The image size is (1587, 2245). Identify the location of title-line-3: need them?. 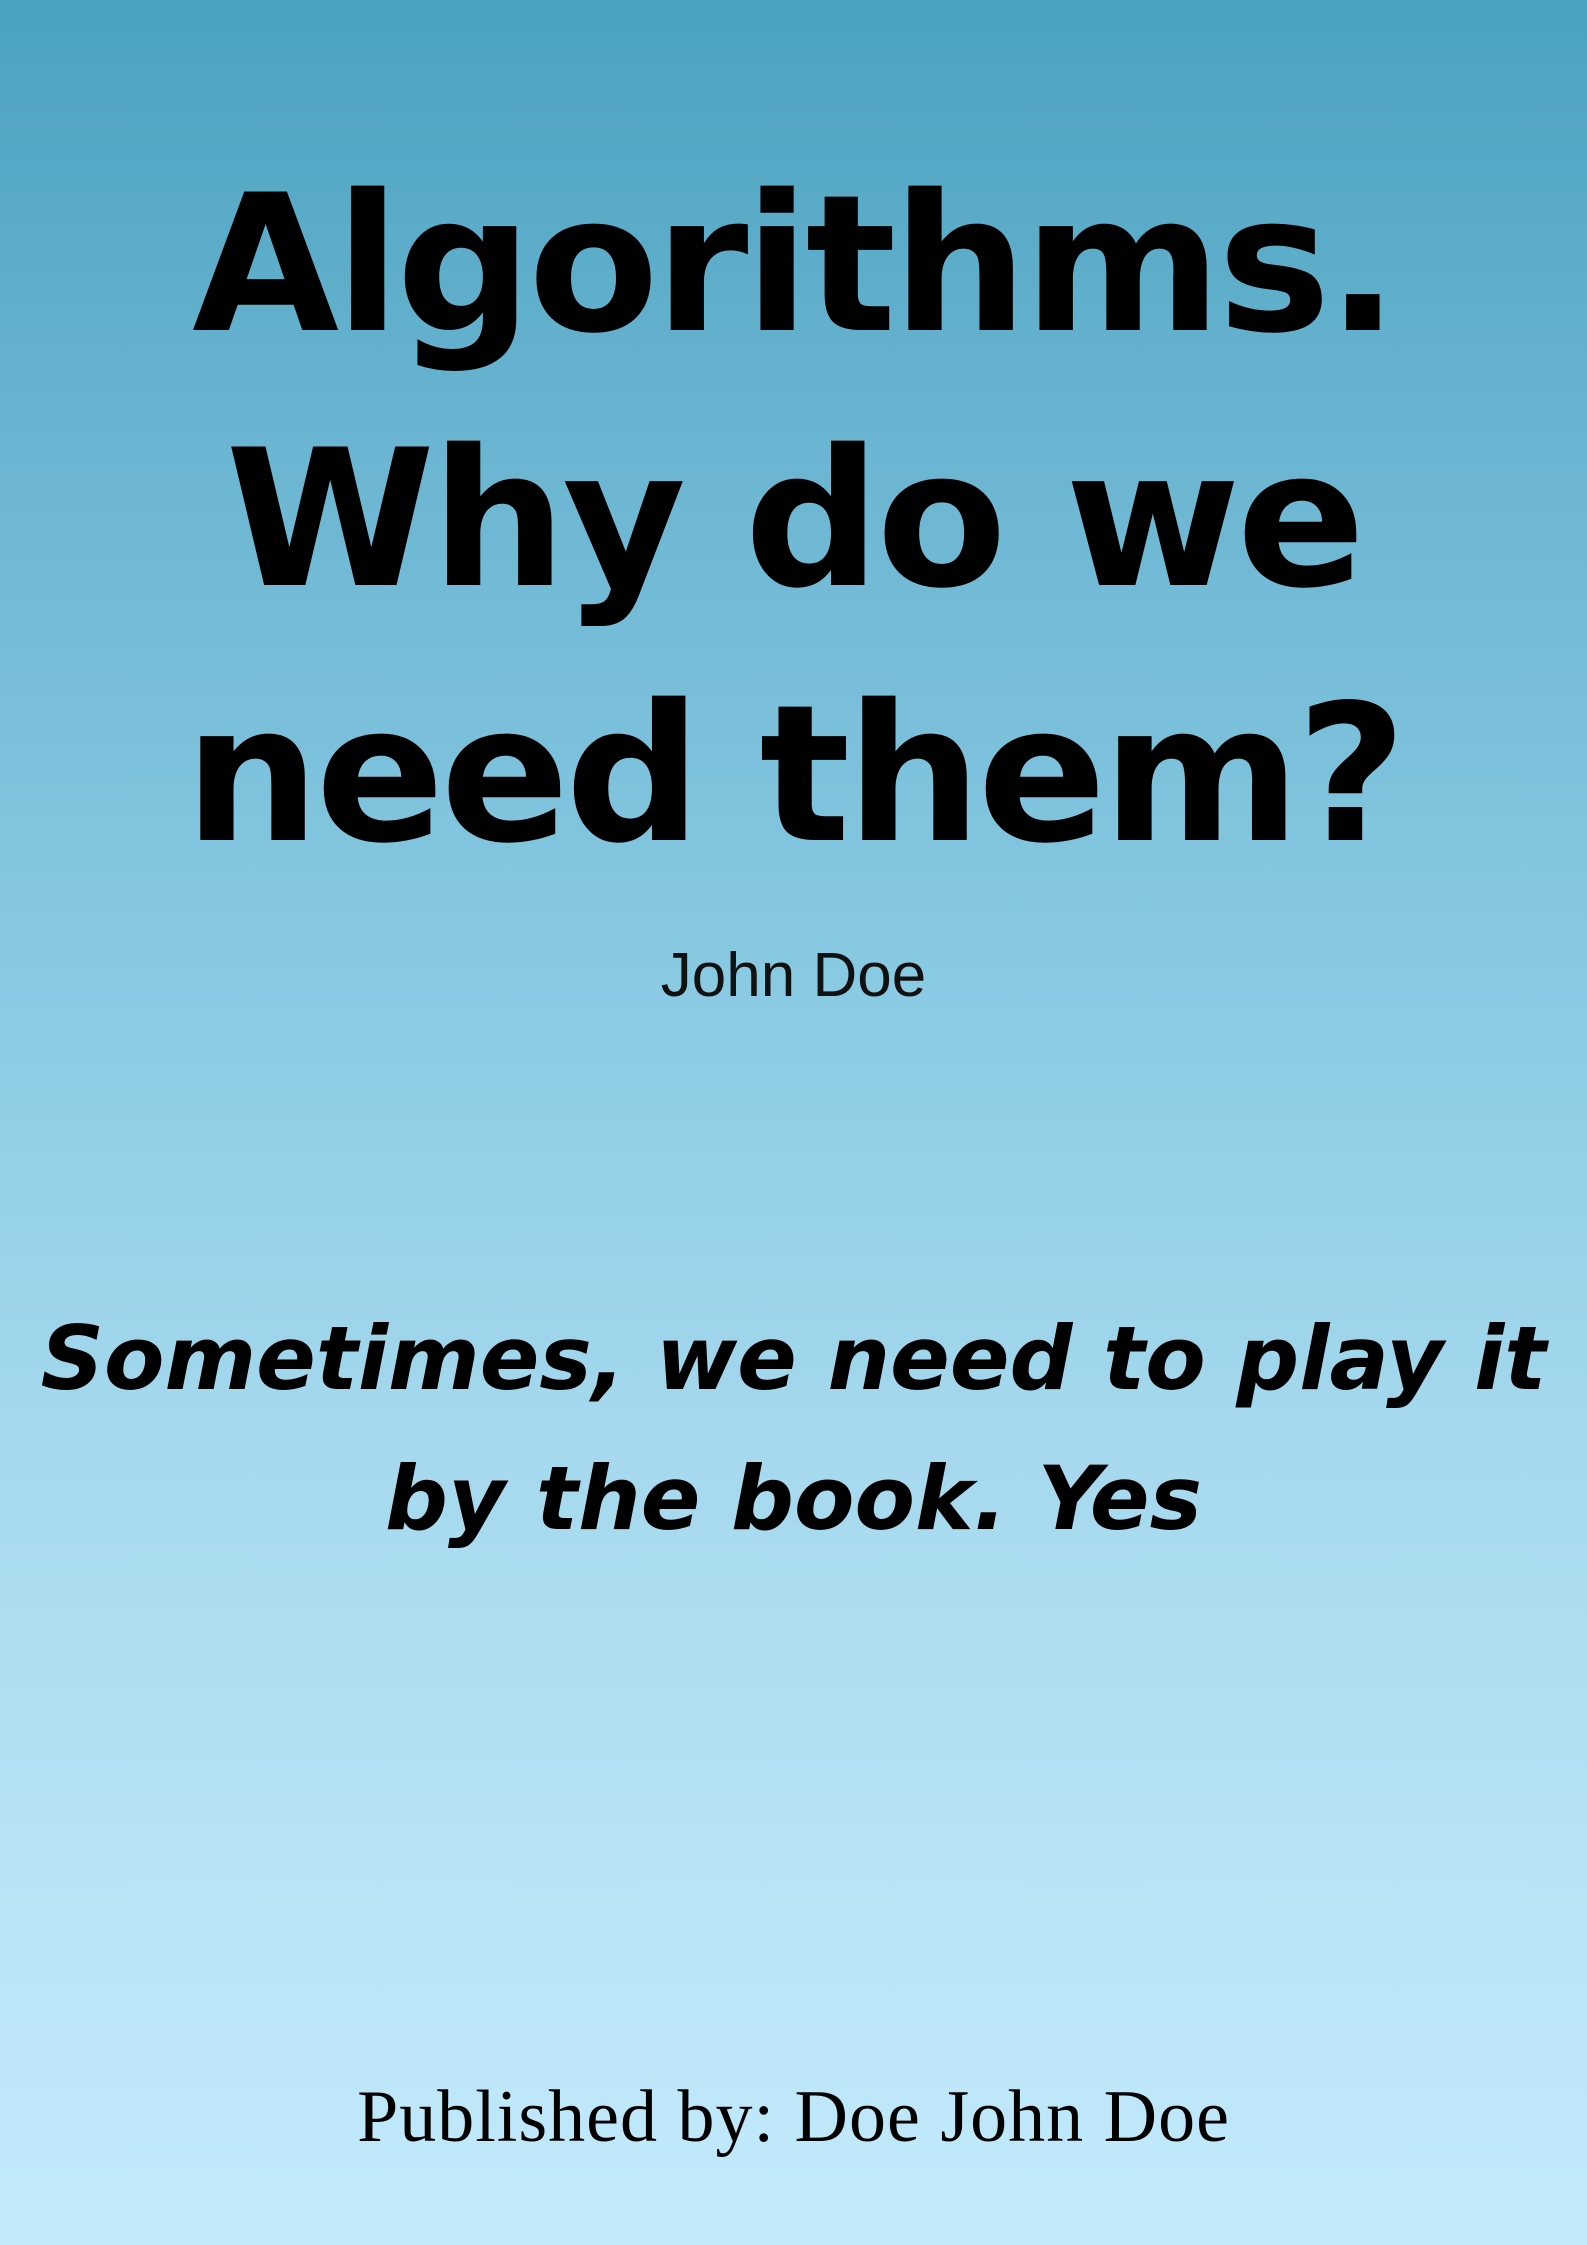
(795, 774).